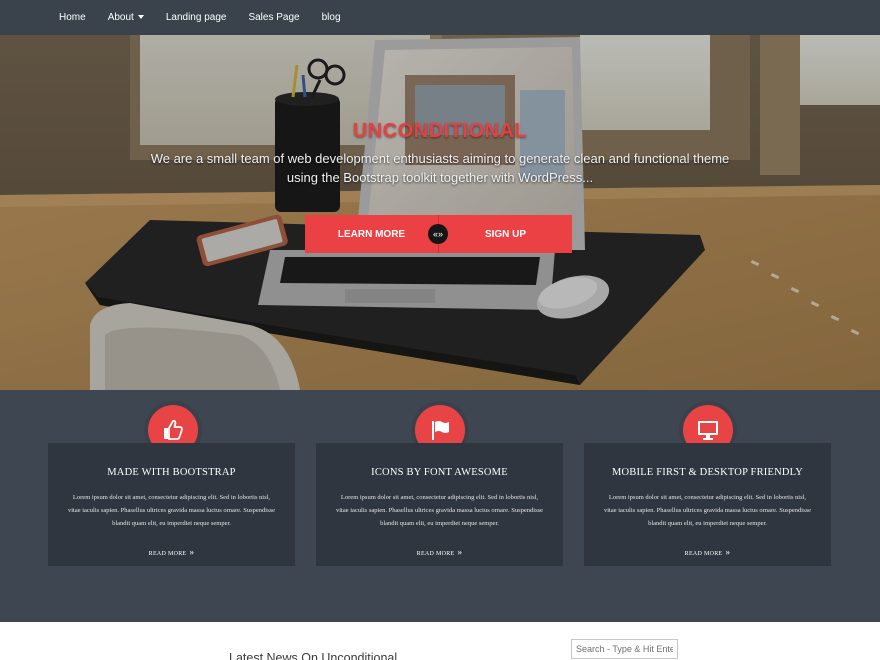 The height and width of the screenshot is (660, 880). I want to click on nav-item-label: Sales Page, so click(274, 17).